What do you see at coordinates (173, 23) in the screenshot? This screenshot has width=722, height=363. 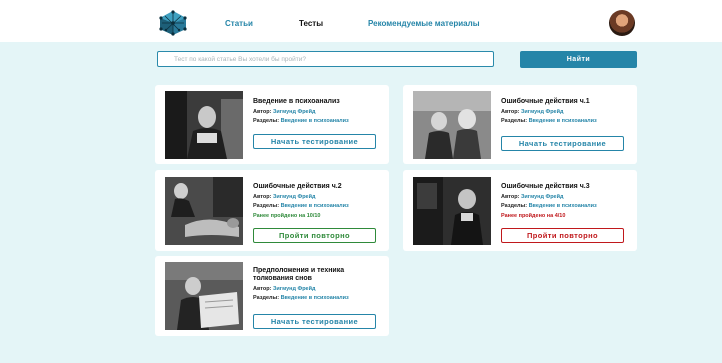 I see `brain-network-logo-icon` at bounding box center [173, 23].